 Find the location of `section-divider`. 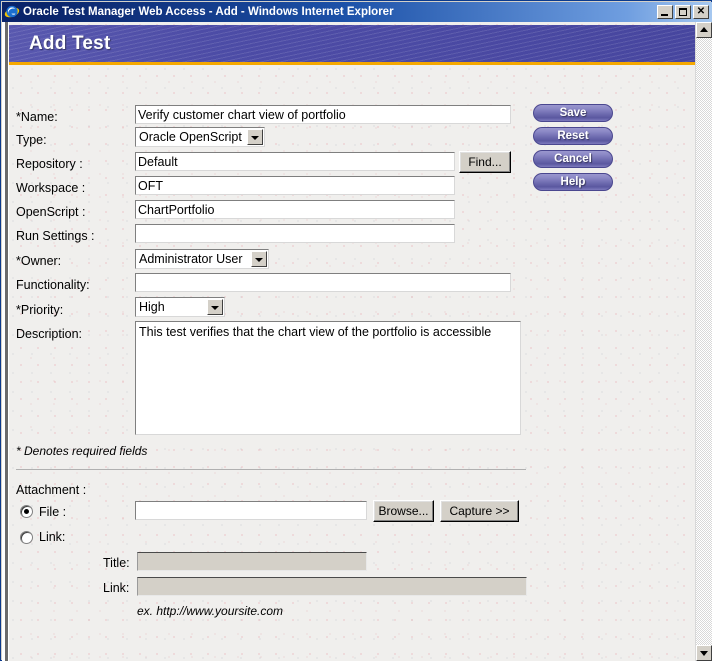

section-divider is located at coordinates (271, 469).